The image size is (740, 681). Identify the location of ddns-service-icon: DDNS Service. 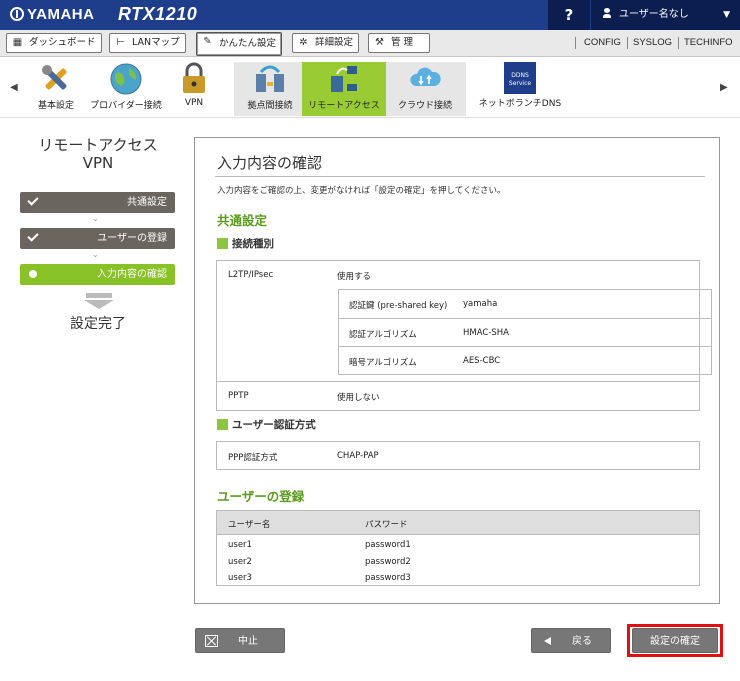
(520, 78).